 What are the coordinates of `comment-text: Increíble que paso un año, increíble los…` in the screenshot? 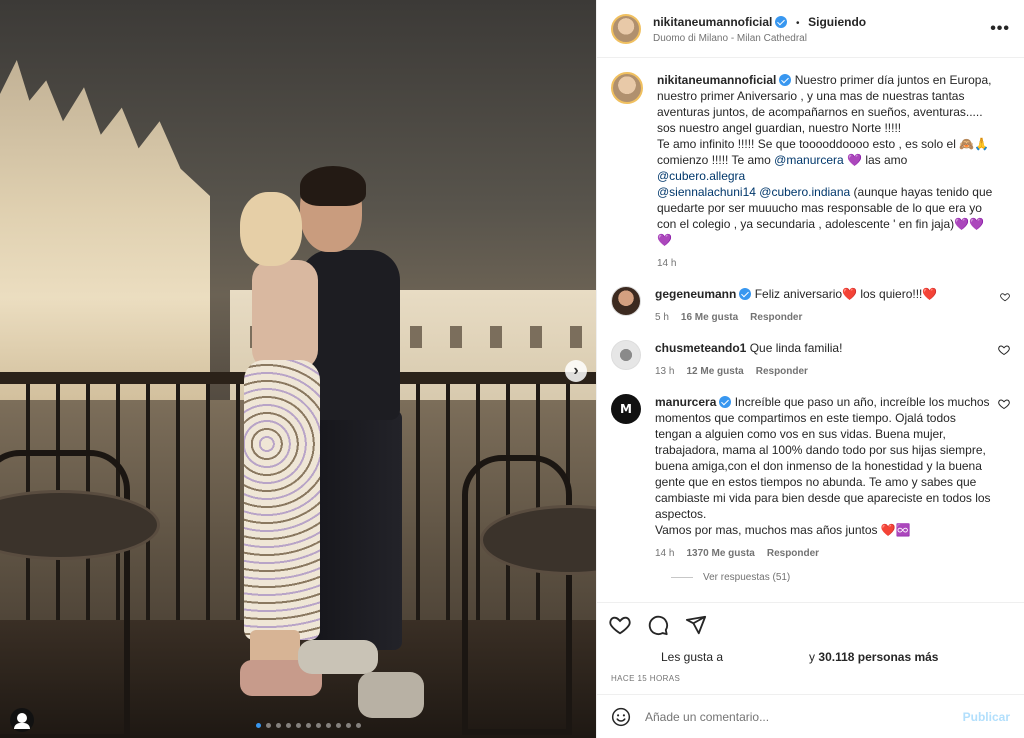 It's located at (823, 466).